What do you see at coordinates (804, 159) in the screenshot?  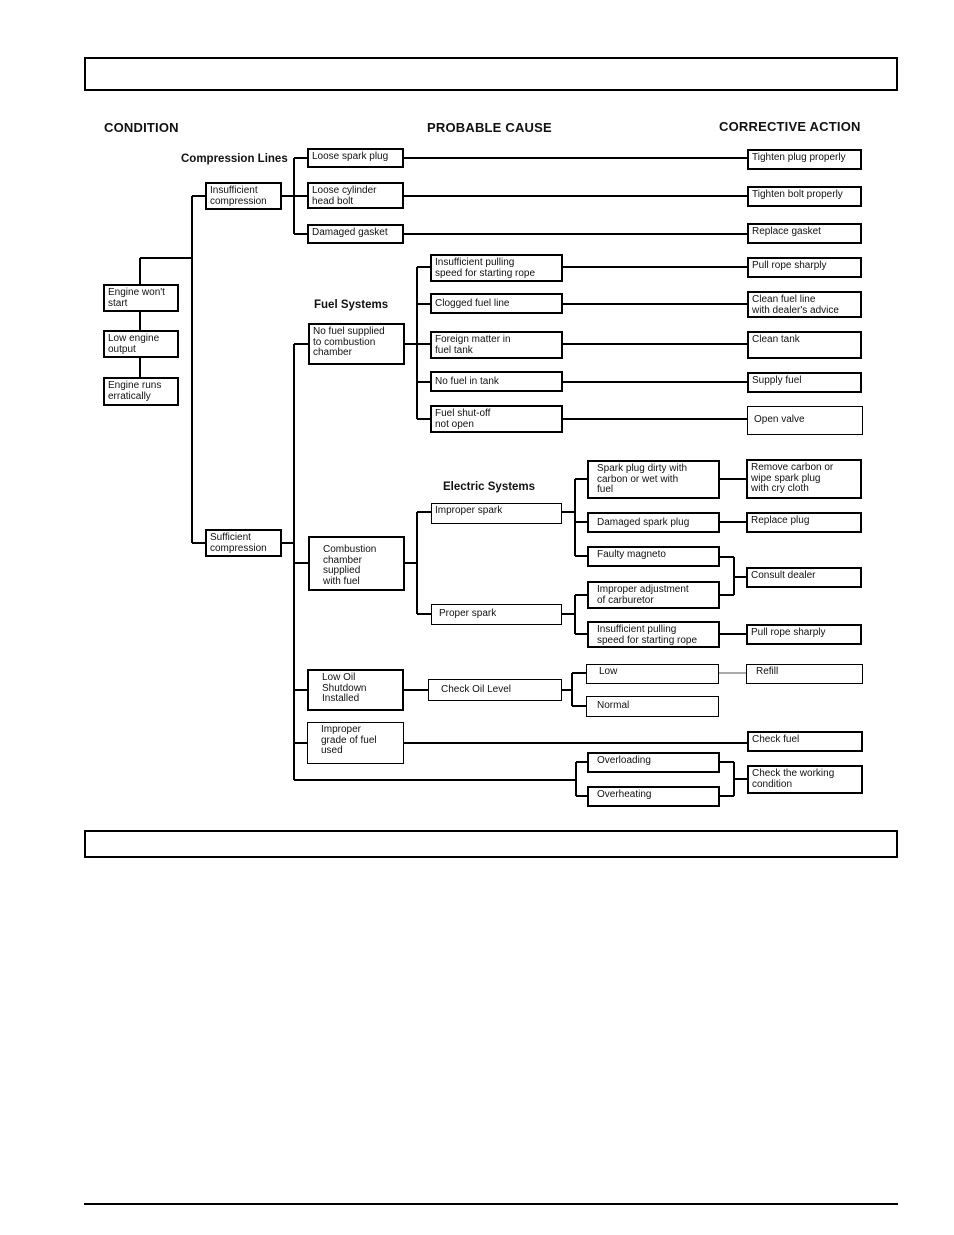 I see `action-tighten-plug-properly: Tighten plug properly` at bounding box center [804, 159].